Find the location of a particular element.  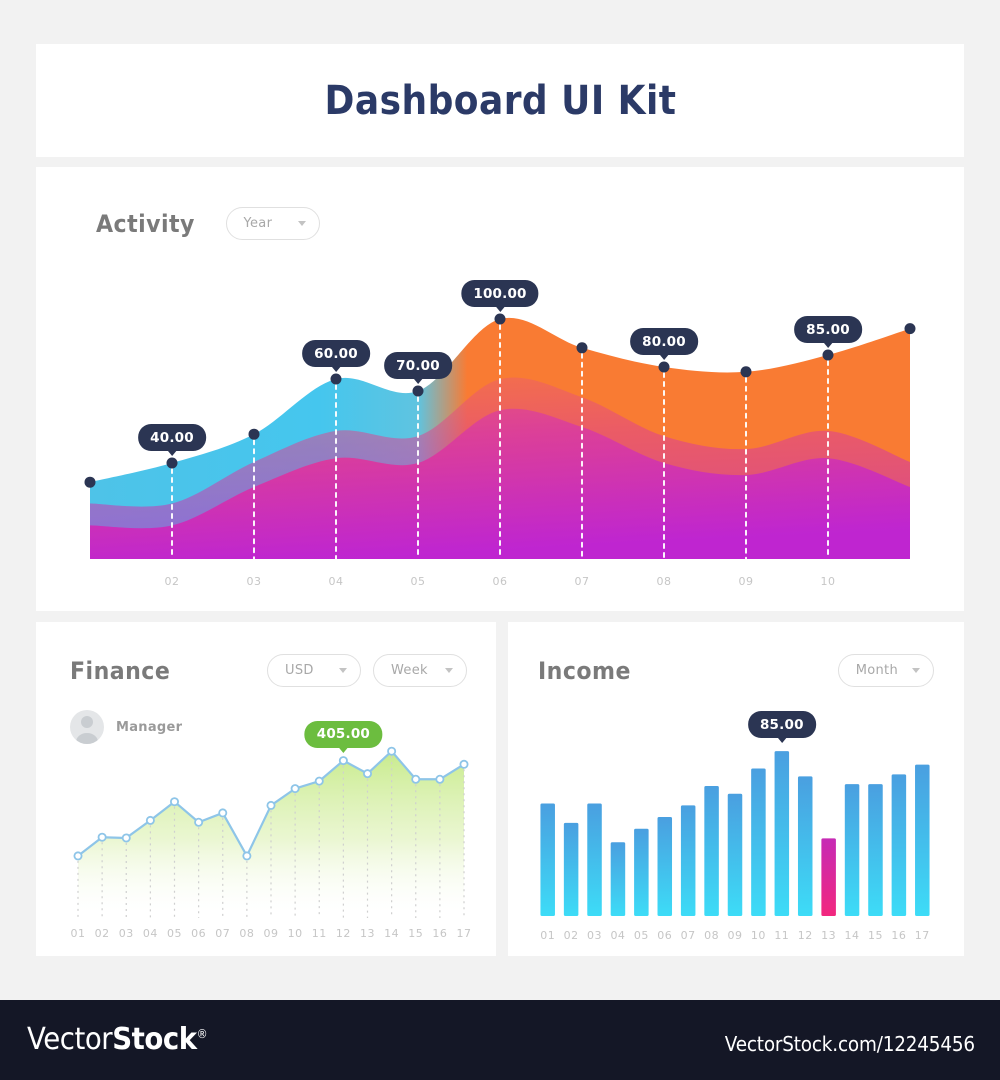

value-tooltip: 100.00 is located at coordinates (500, 293).